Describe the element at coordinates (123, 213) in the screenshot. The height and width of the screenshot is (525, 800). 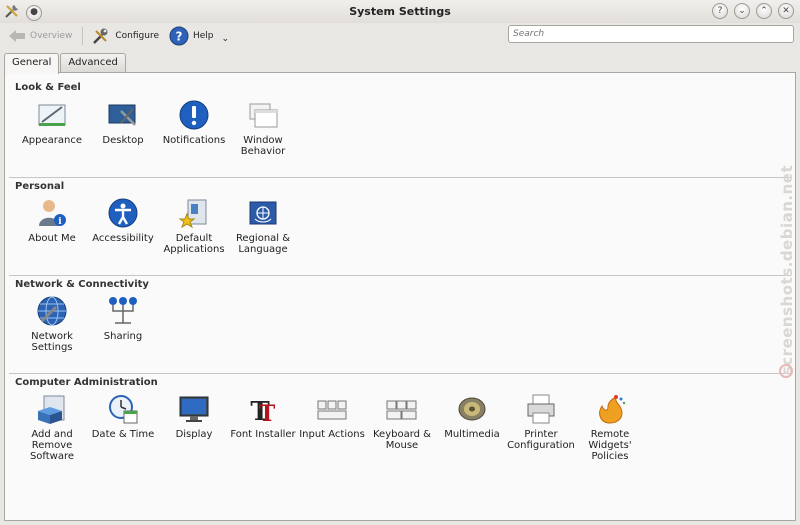
I see `accessibility-icon` at that location.